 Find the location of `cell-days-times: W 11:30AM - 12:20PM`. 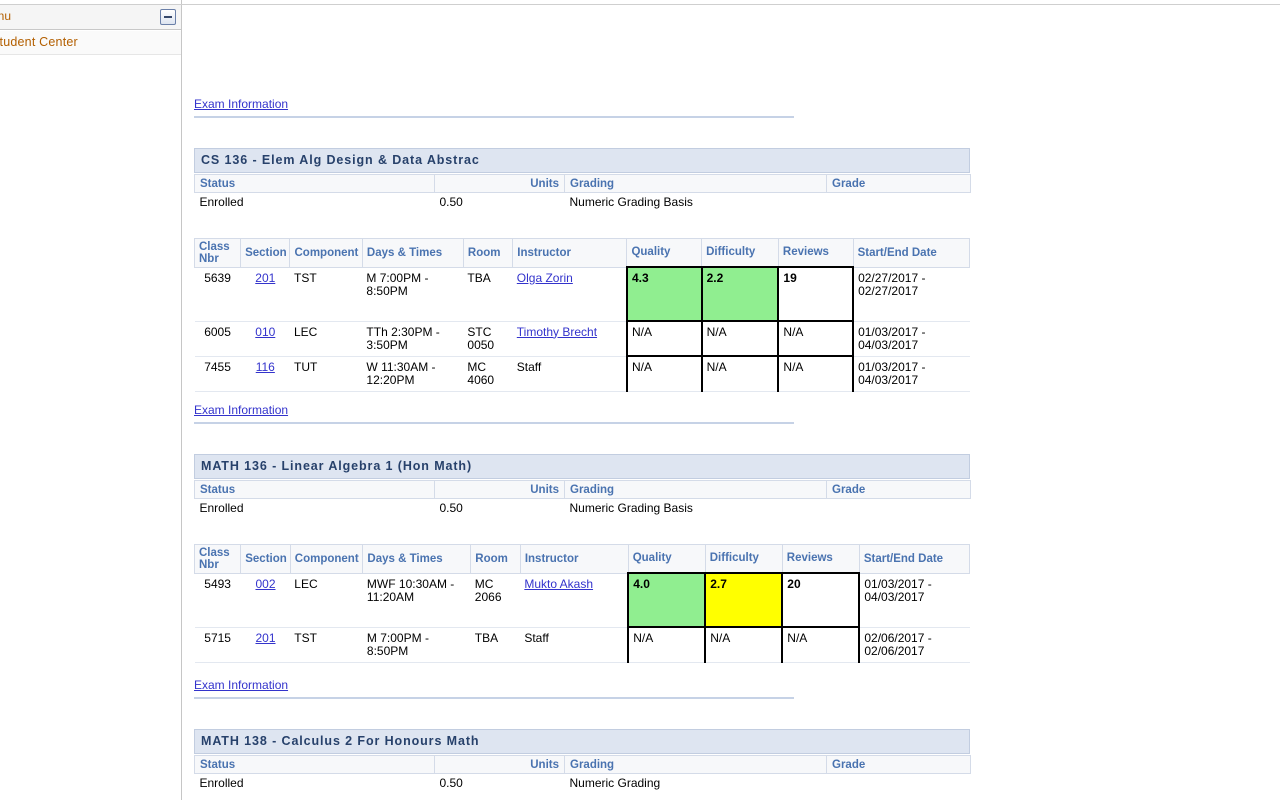

cell-days-times: W 11:30AM - 12:20PM is located at coordinates (413, 374).